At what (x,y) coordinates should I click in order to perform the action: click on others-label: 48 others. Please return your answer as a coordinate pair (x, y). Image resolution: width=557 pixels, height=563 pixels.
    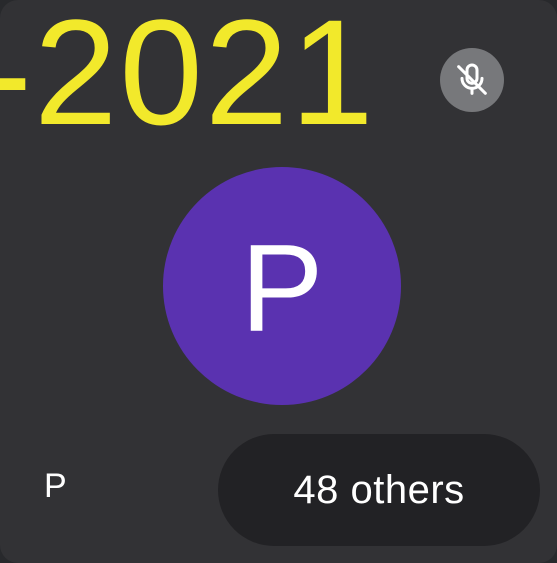
    Looking at the image, I should click on (379, 490).